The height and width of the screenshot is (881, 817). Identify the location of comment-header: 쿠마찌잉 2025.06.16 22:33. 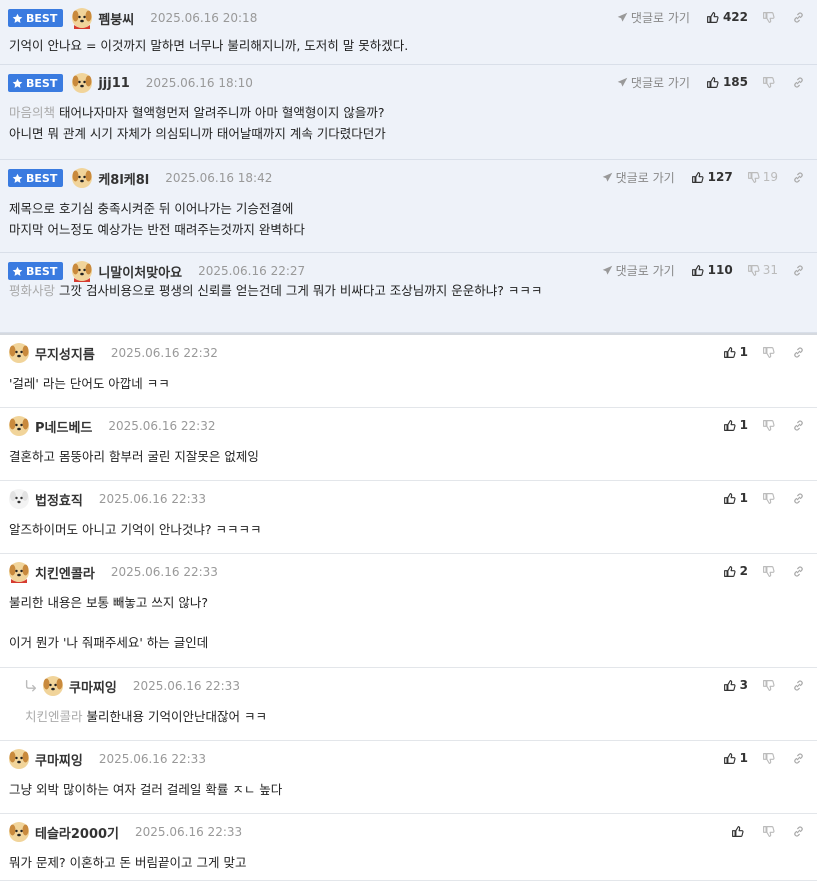
(132, 686).